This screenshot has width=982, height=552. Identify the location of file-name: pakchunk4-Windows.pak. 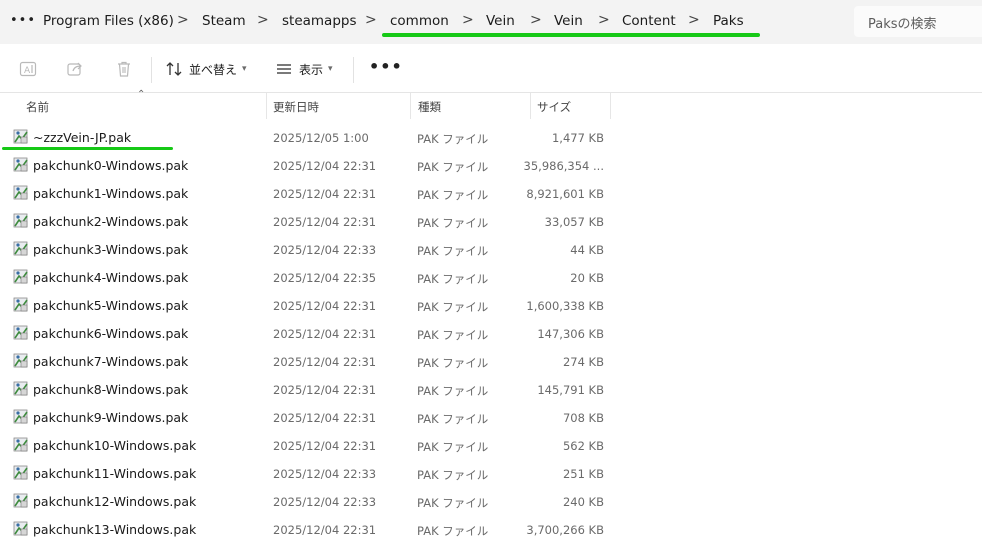
(111, 277).